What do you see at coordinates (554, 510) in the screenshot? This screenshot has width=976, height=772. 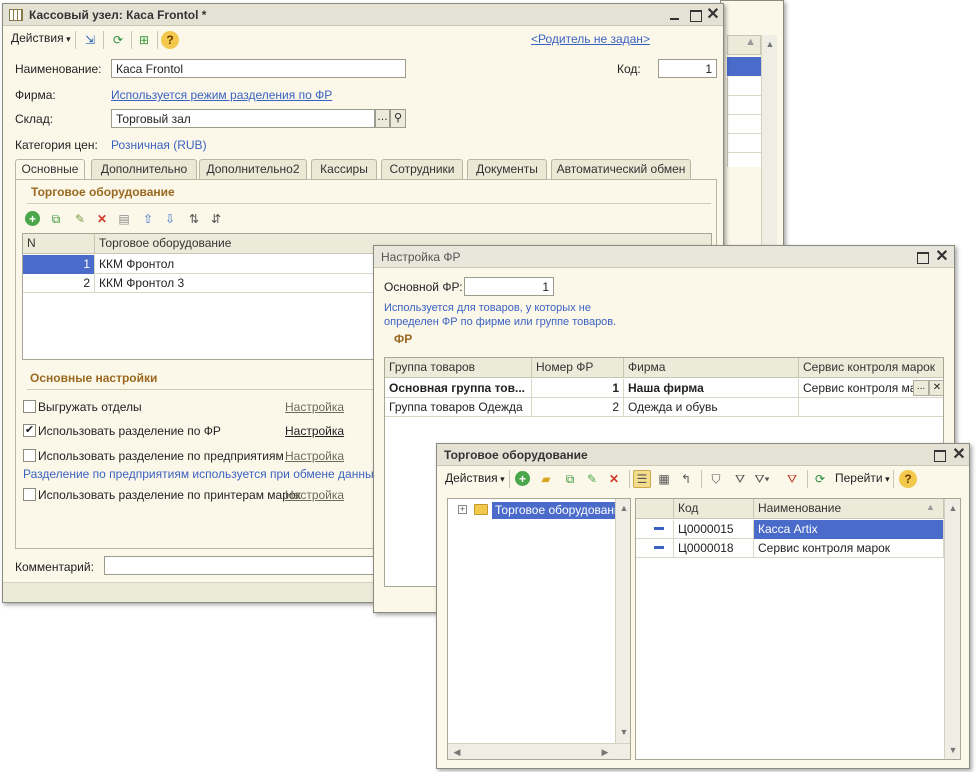 I see `tree-root-item: Торговое оборудование` at bounding box center [554, 510].